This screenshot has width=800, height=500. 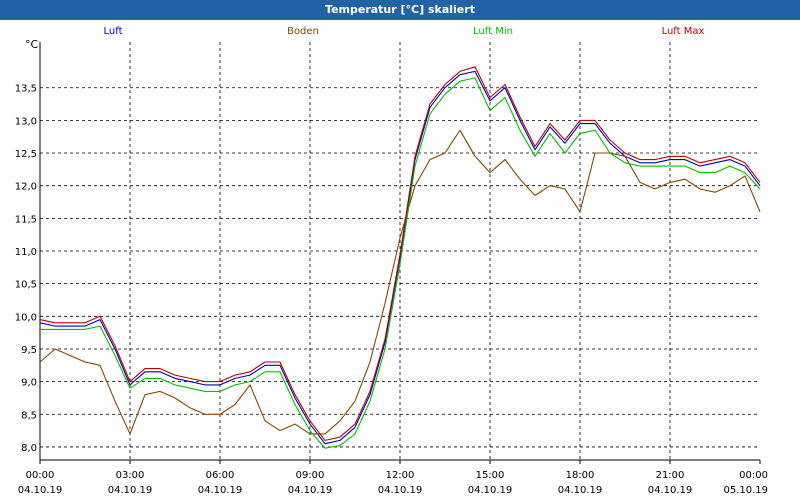 I want to click on x-tick-time-2: 06:00, so click(x=220, y=475).